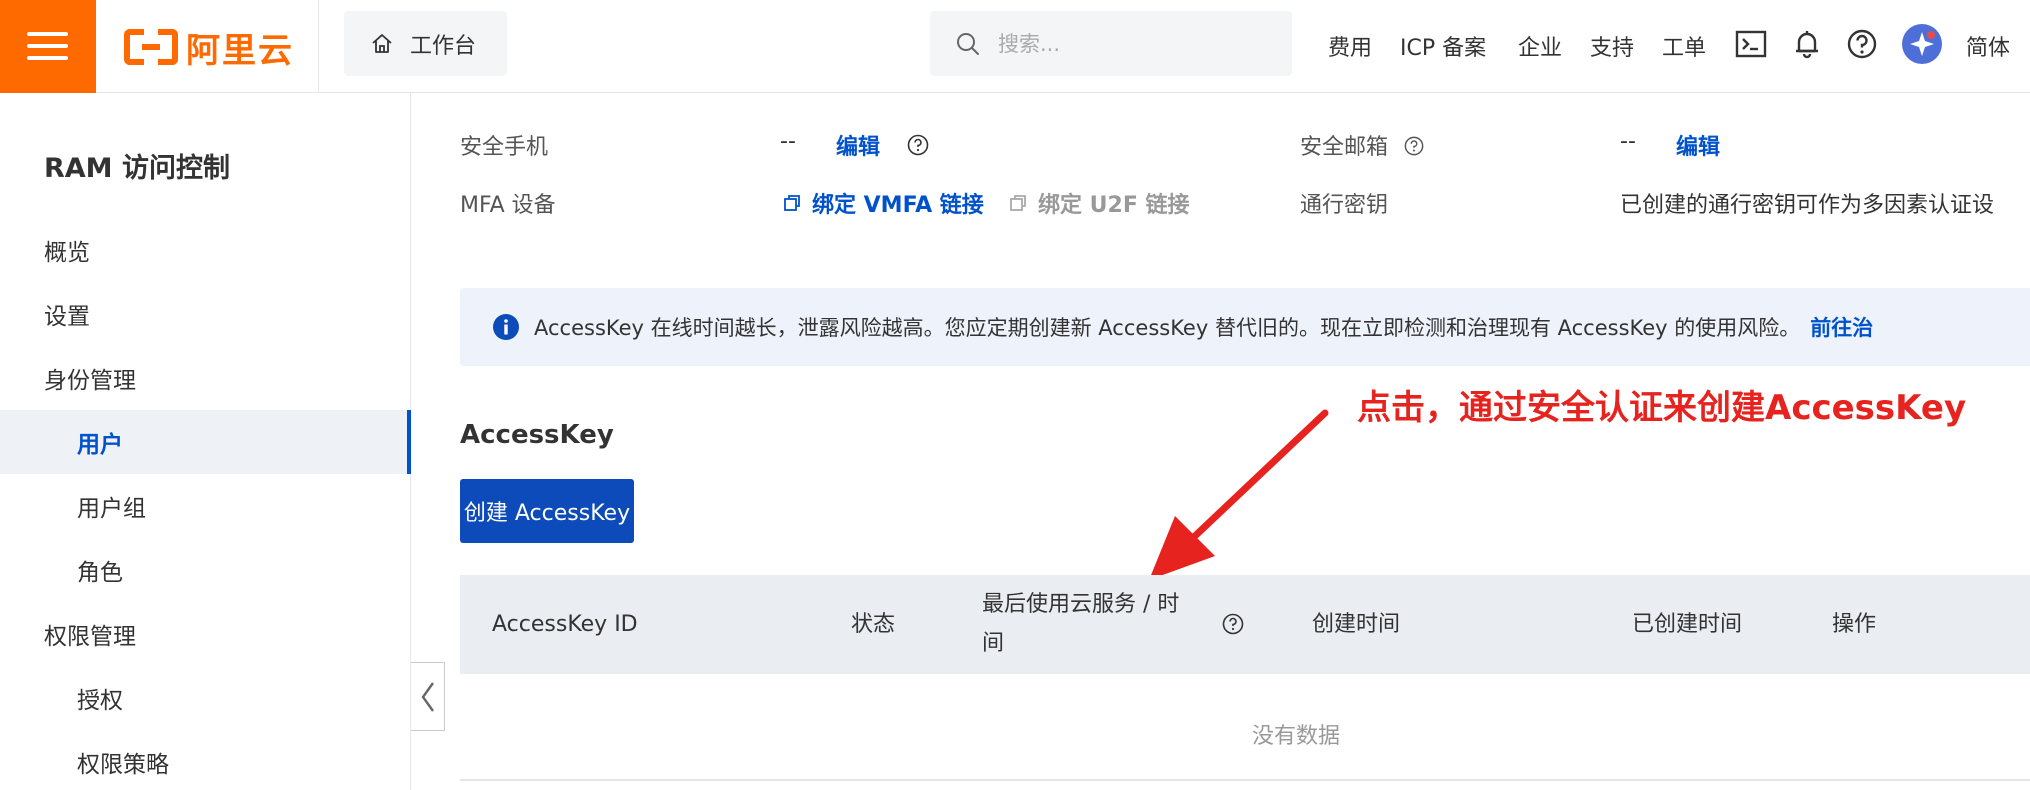  Describe the element at coordinates (205, 506) in the screenshot. I see `sidebar-item-groups: 用户组` at that location.